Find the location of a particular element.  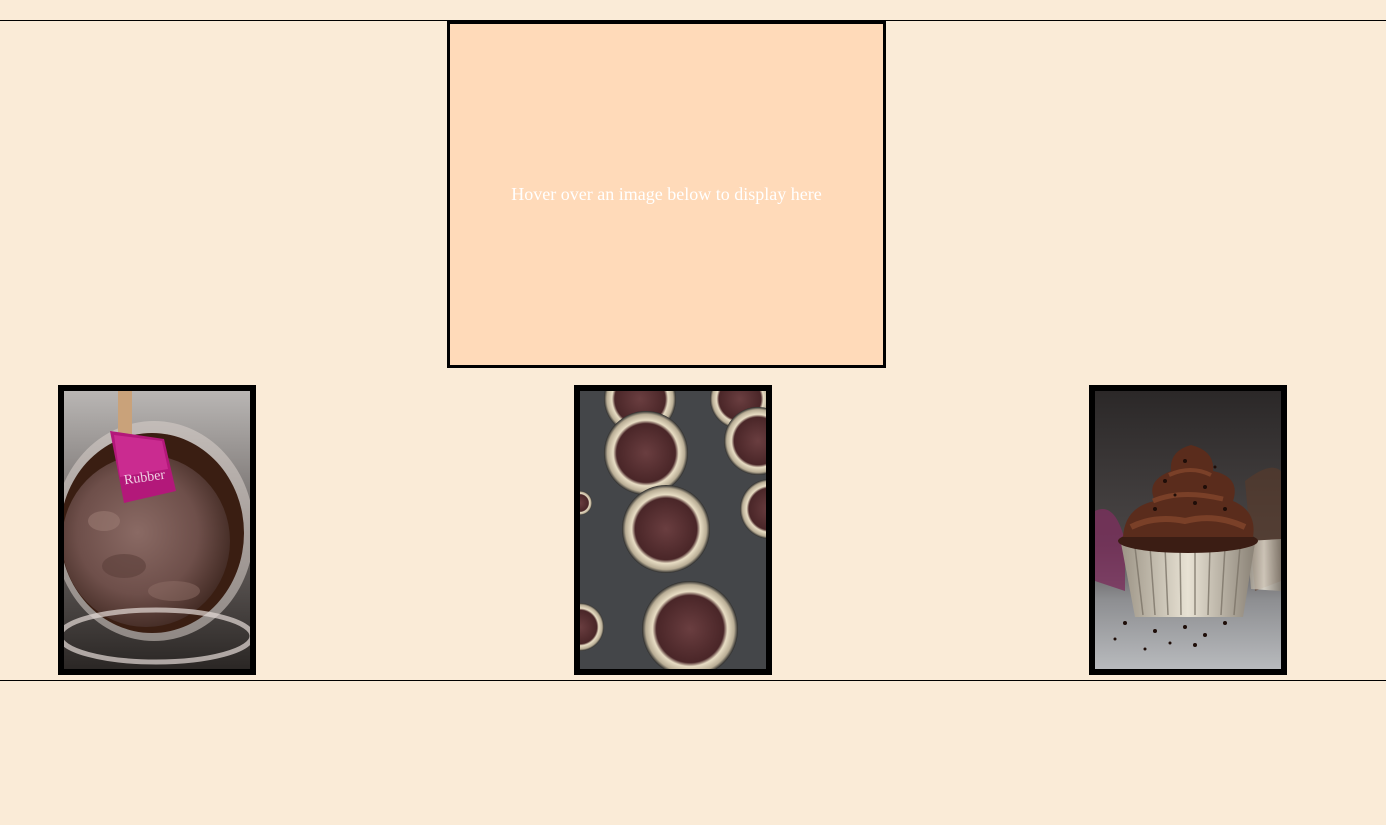

cupcake-pan-image is located at coordinates (673, 530).